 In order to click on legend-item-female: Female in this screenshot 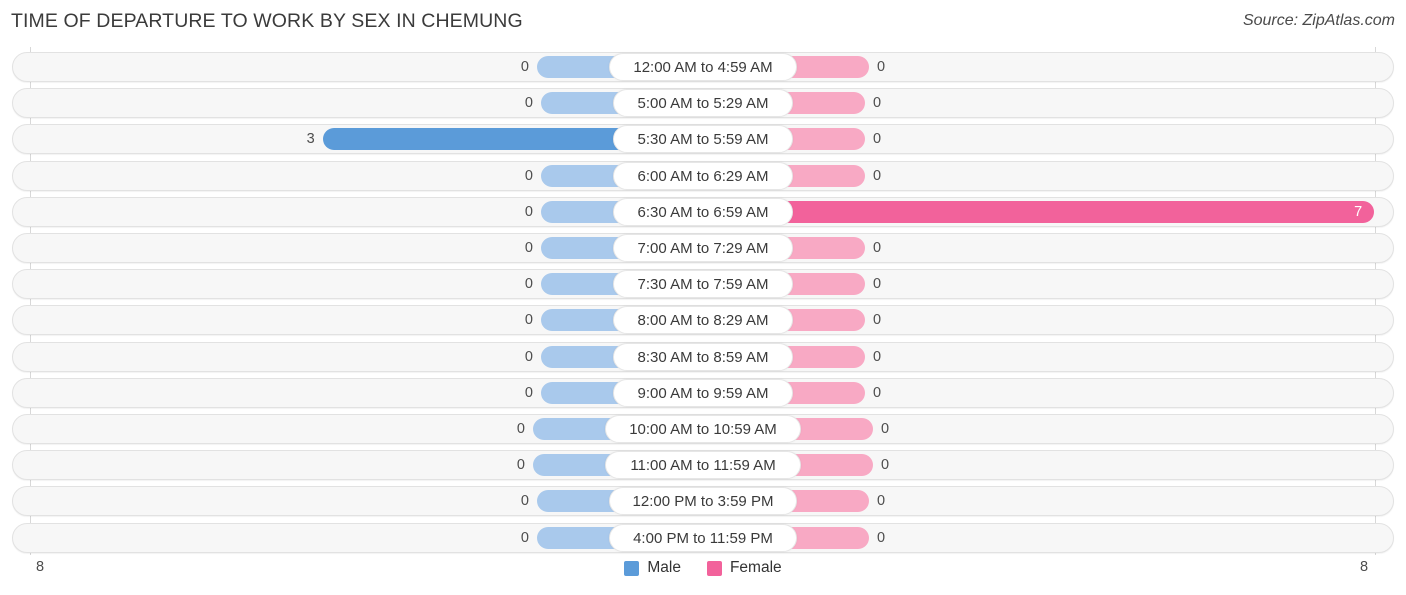, I will do `click(744, 568)`.